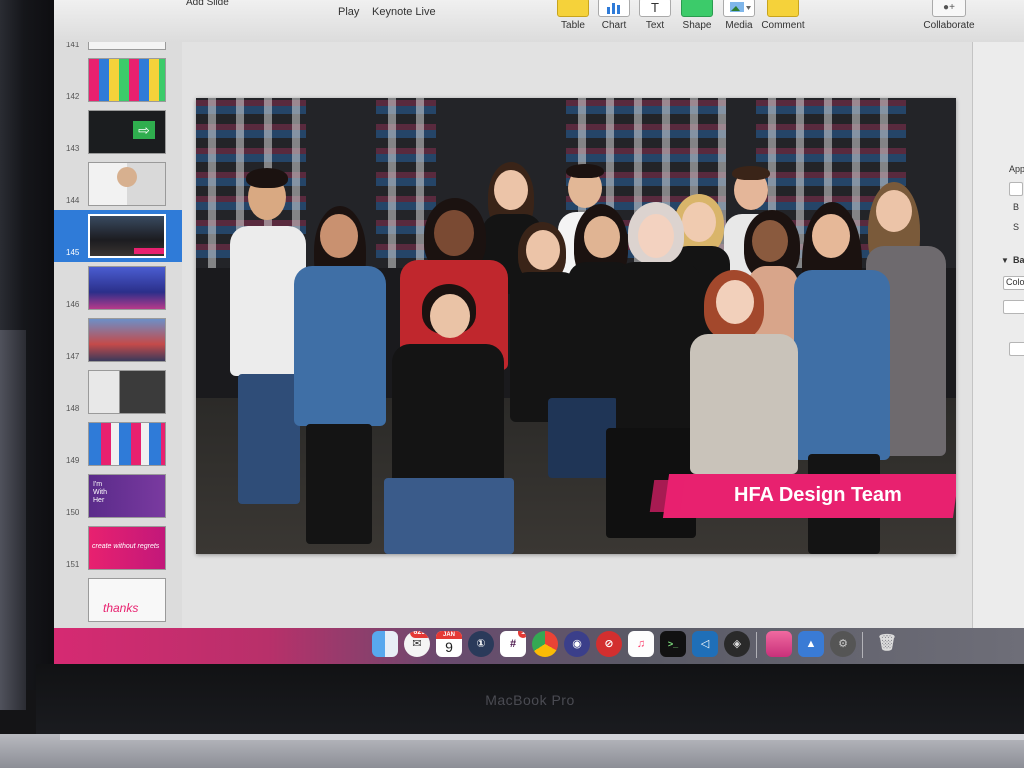  I want to click on play-button: Play, so click(348, 12).